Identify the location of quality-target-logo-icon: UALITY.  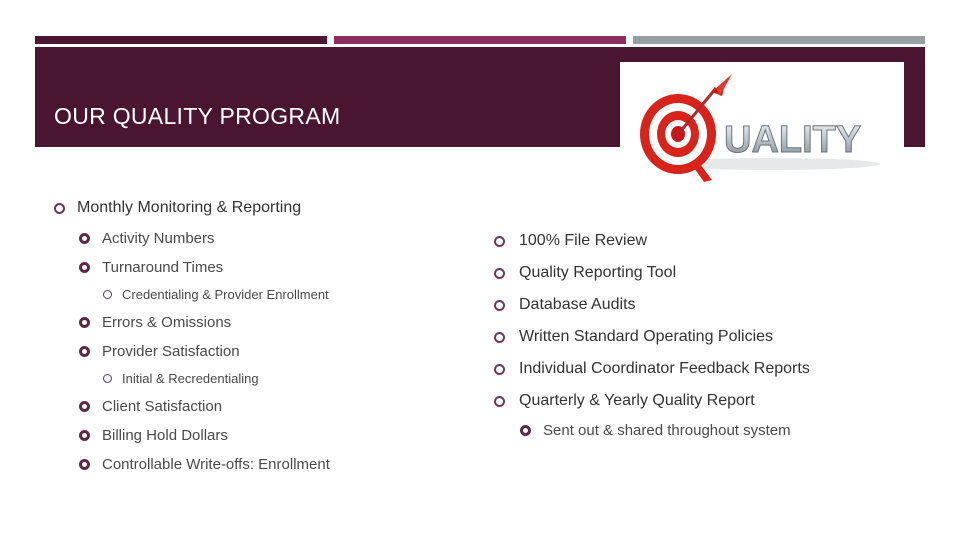
(760, 128).